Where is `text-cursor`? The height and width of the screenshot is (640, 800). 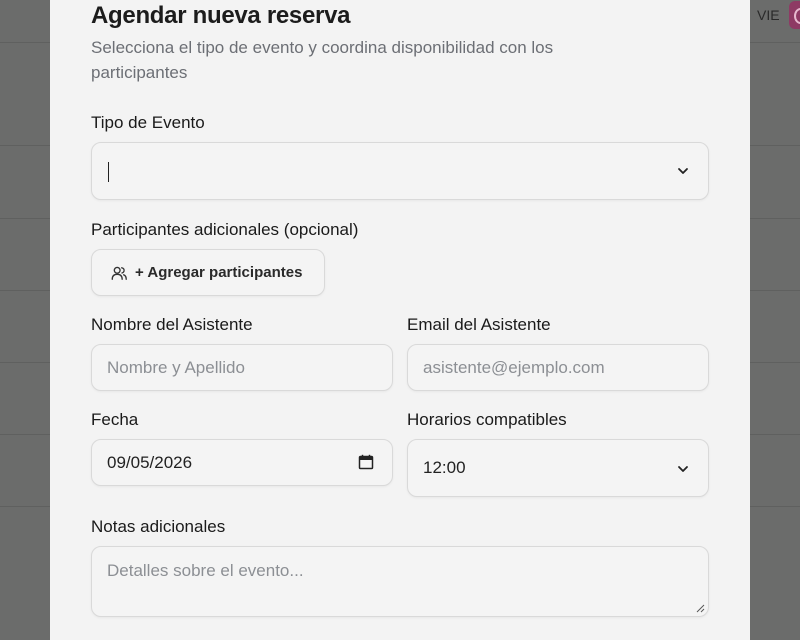 text-cursor is located at coordinates (108, 172).